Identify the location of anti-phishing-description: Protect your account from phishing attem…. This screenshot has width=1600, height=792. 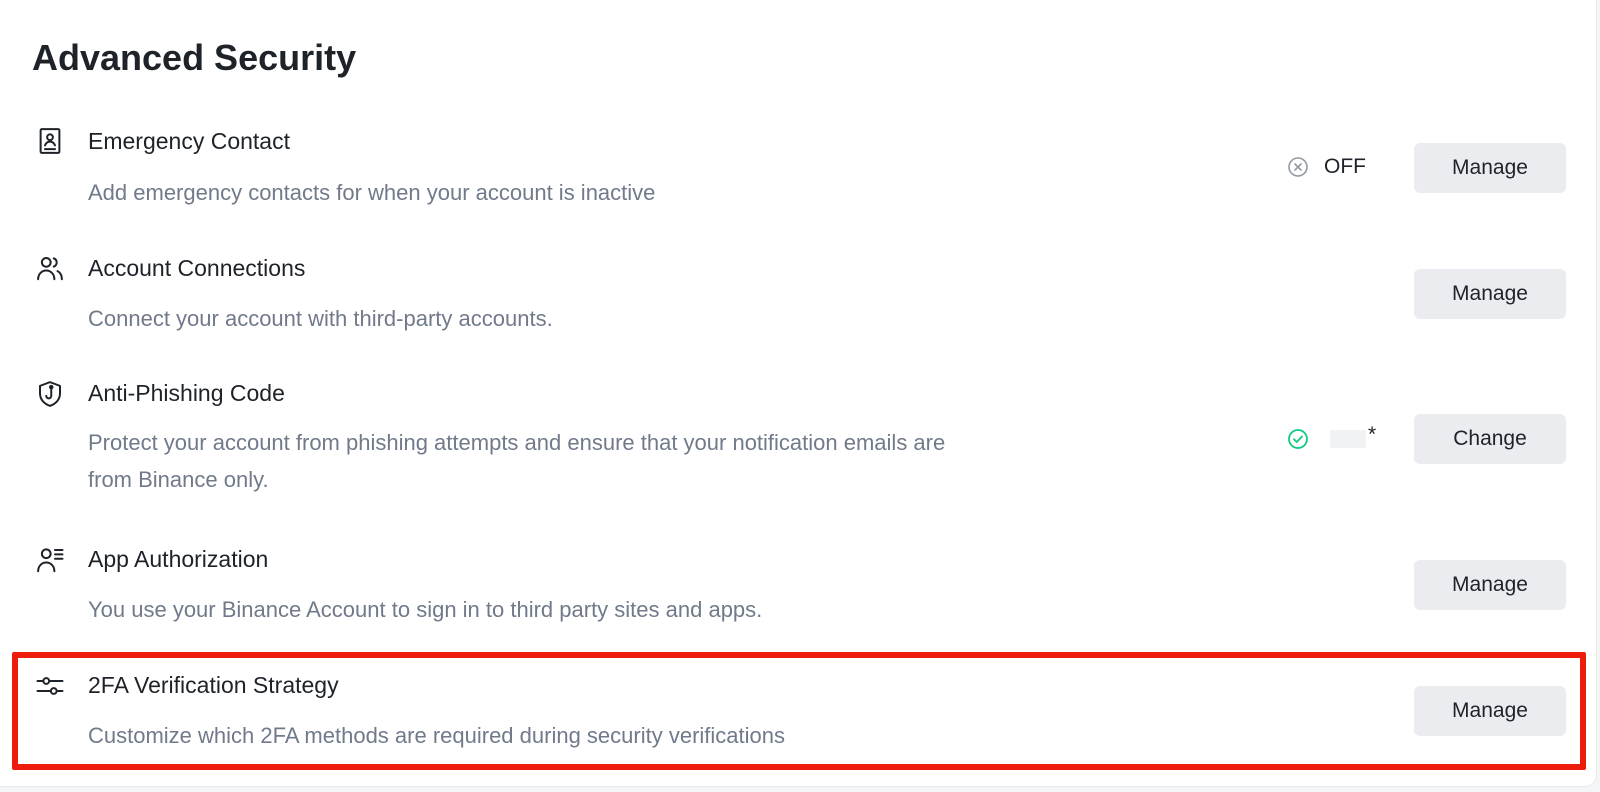
(517, 461).